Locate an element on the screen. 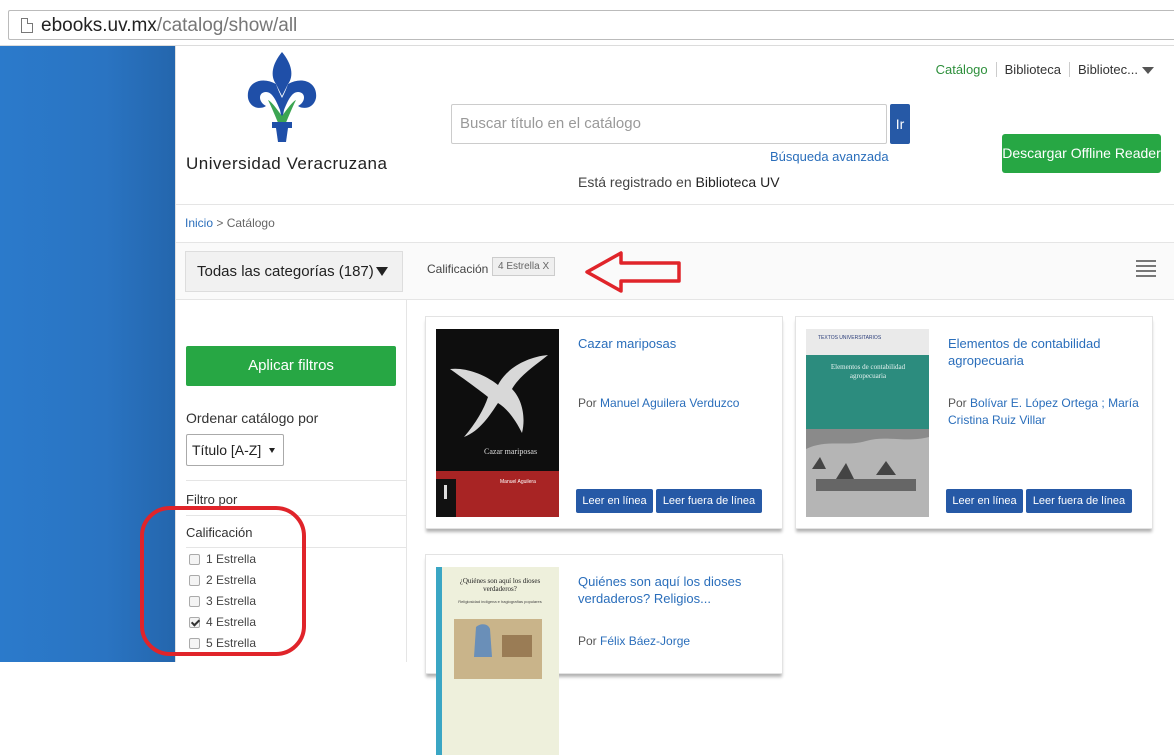  university-logo: Universidad Veracruzana is located at coordinates (287, 115).